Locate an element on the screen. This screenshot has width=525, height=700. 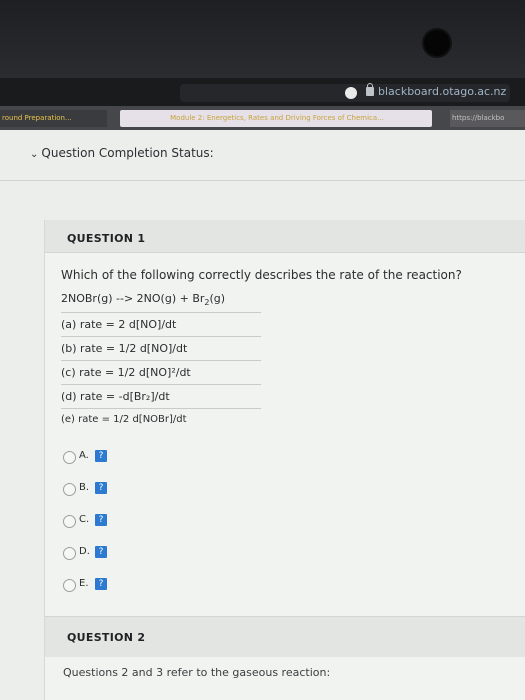
question-2-title: QUESTION 2 is located at coordinates (106, 637).